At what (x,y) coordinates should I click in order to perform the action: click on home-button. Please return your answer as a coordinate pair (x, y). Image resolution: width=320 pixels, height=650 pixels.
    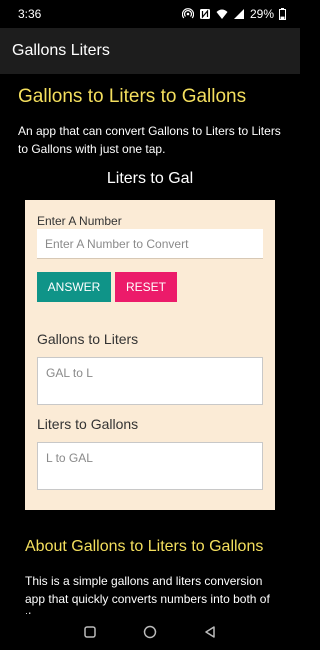
    Looking at the image, I should click on (150, 632).